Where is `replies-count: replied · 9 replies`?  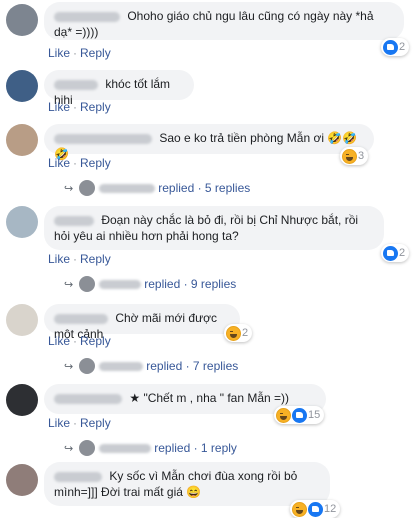 replies-count: replied · 9 replies is located at coordinates (190, 284).